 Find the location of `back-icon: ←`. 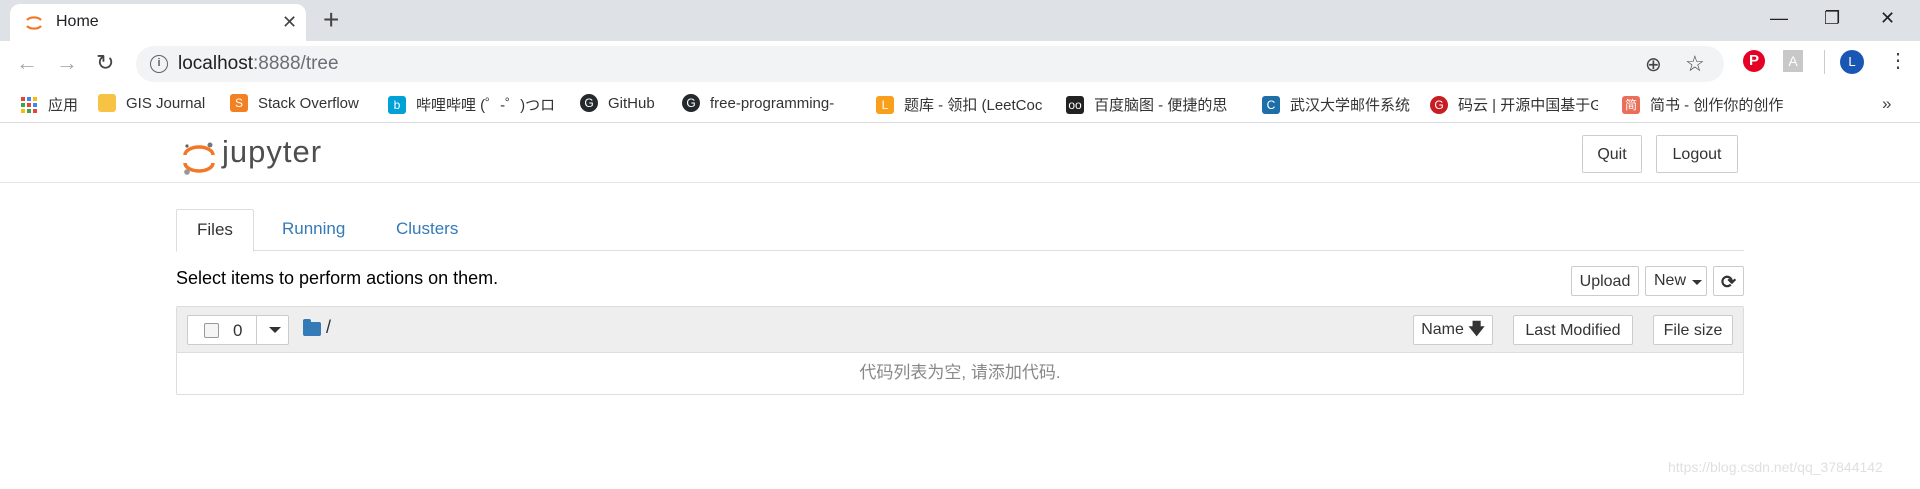

back-icon: ← is located at coordinates (27, 63).